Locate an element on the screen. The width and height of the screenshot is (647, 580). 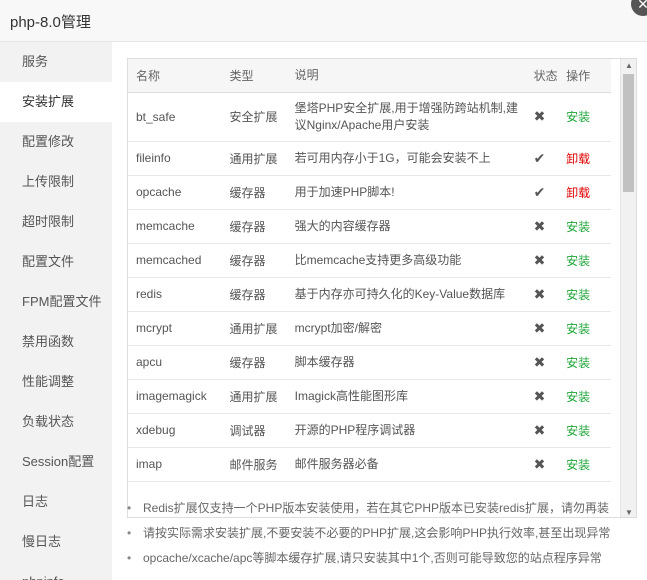
cell-desc: Imagick高性能图形库 is located at coordinates (406, 396).